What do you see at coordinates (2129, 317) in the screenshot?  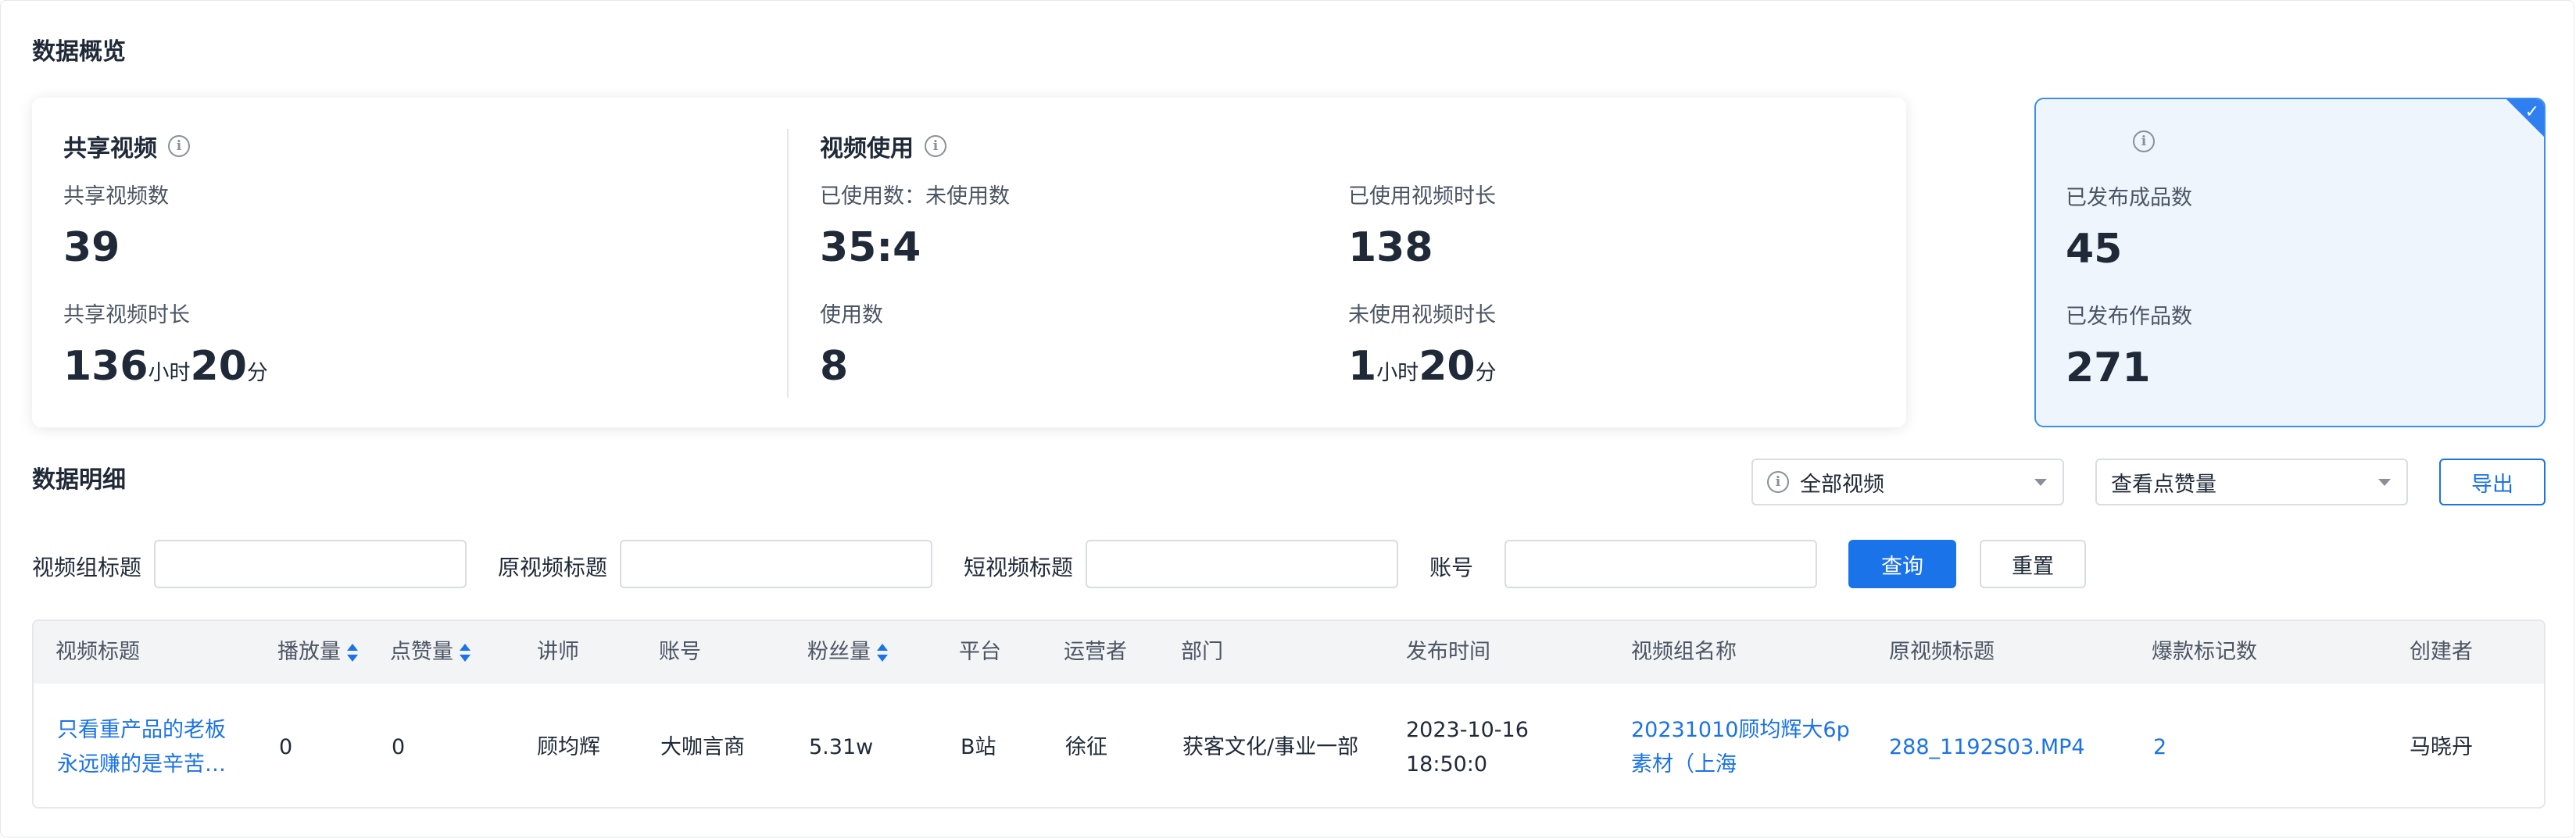 I see `works-label: 已发布作品数` at bounding box center [2129, 317].